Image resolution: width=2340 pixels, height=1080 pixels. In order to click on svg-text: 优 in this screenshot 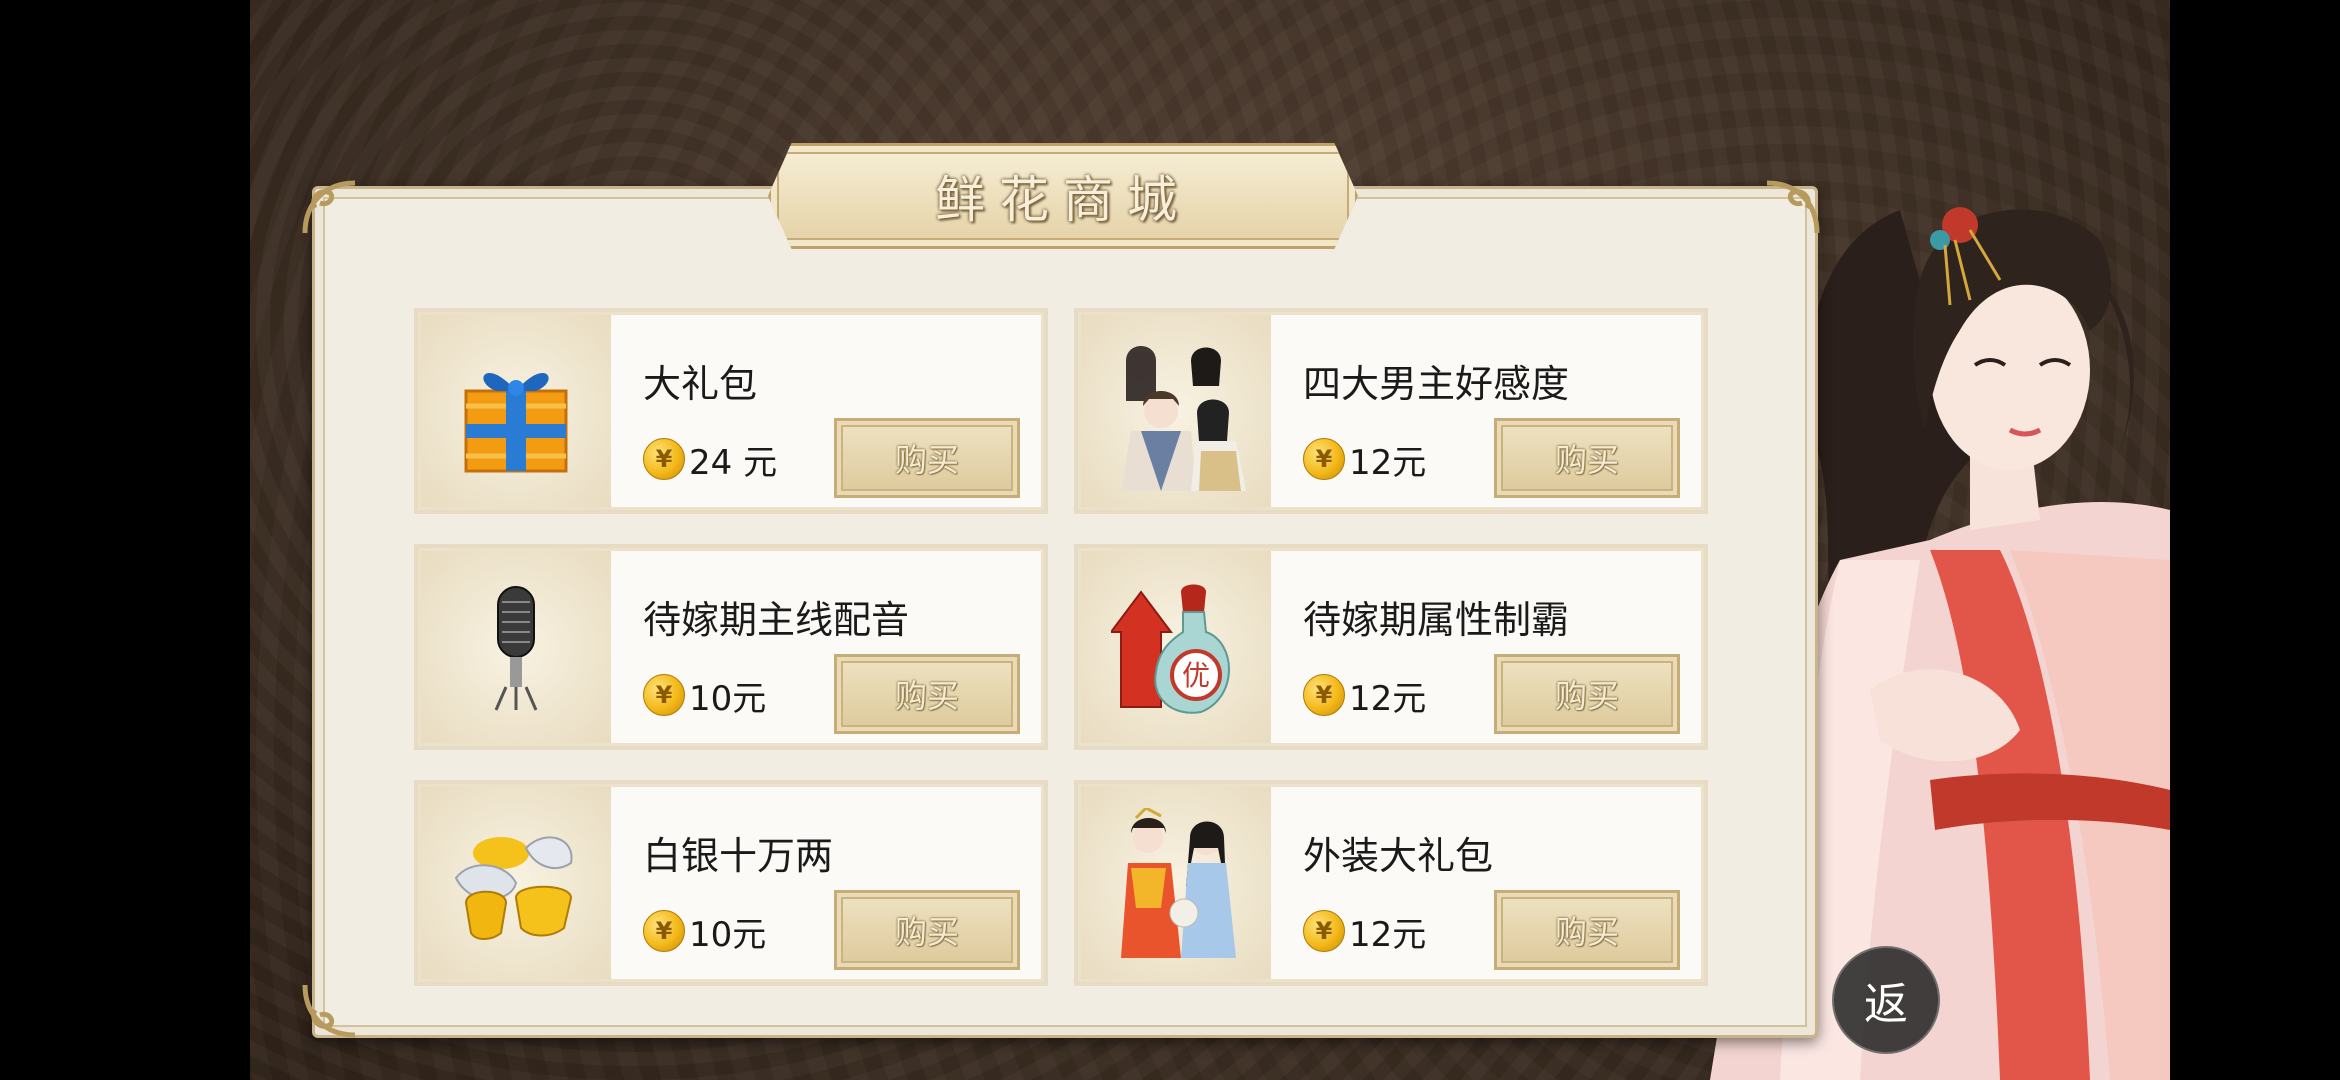, I will do `click(1196, 675)`.